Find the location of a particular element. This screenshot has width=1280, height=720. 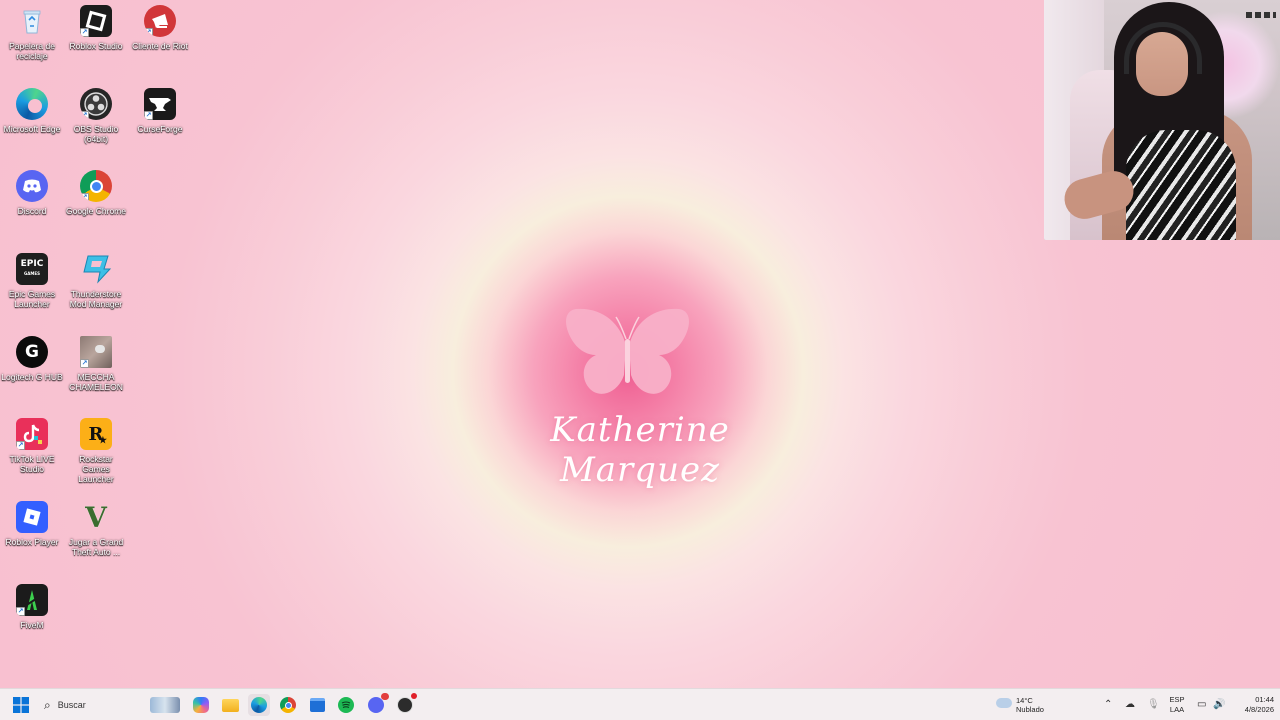

taskbar-search: ⌕ Buscar is located at coordinates (112, 705).